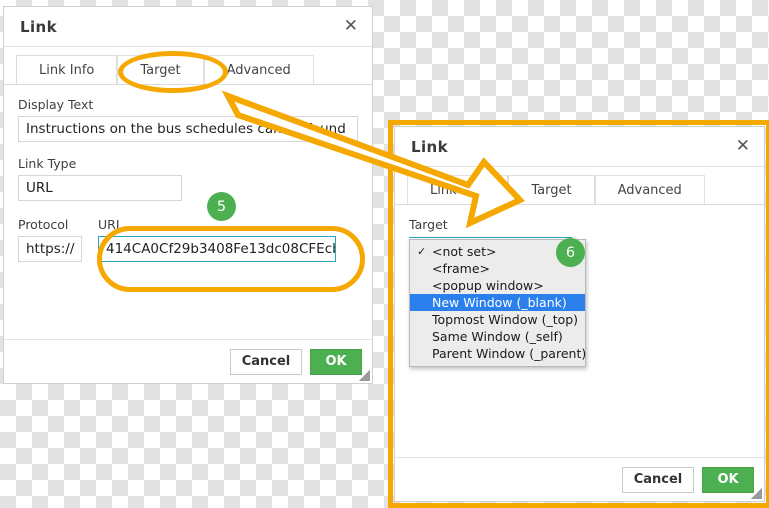 This screenshot has height=508, width=769. I want to click on dropdown-option-frame: <frame>, so click(497, 268).